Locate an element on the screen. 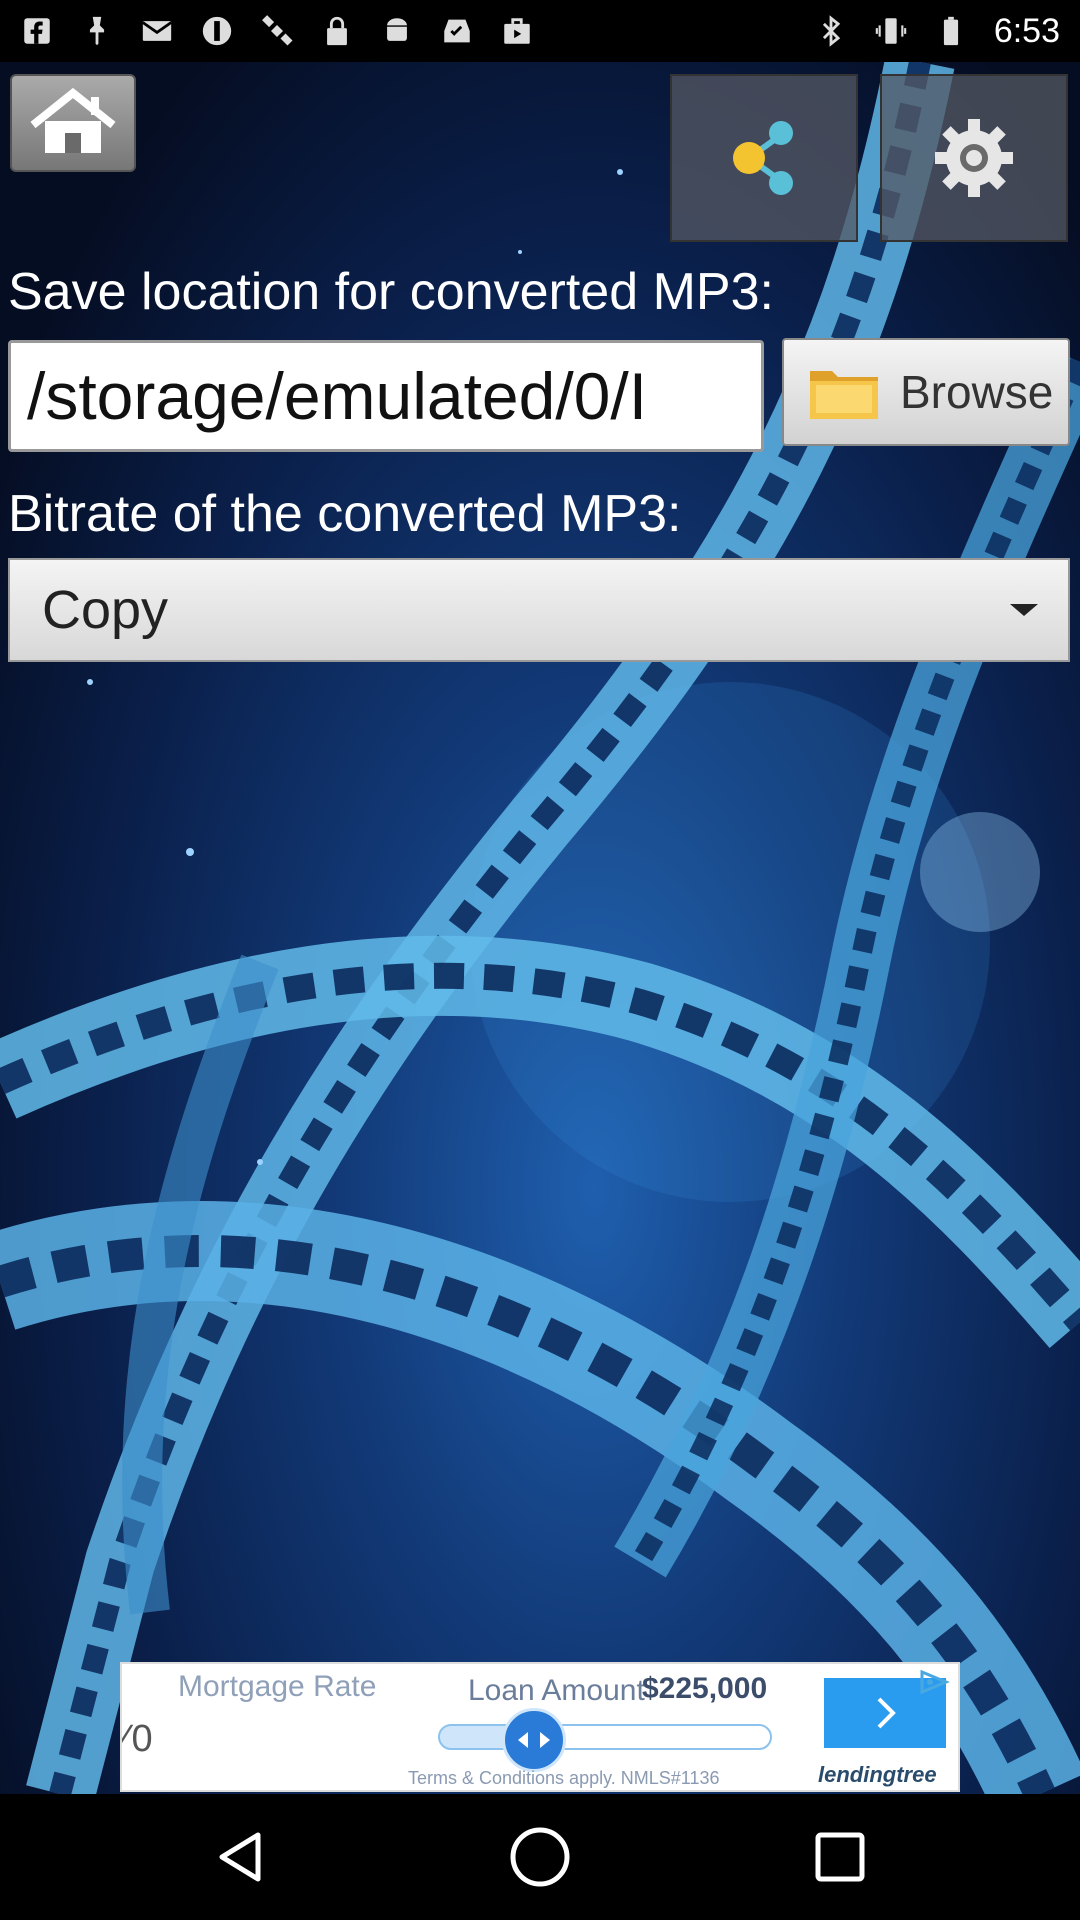 The image size is (1080, 1920). home-nav-button is located at coordinates (540, 1857).